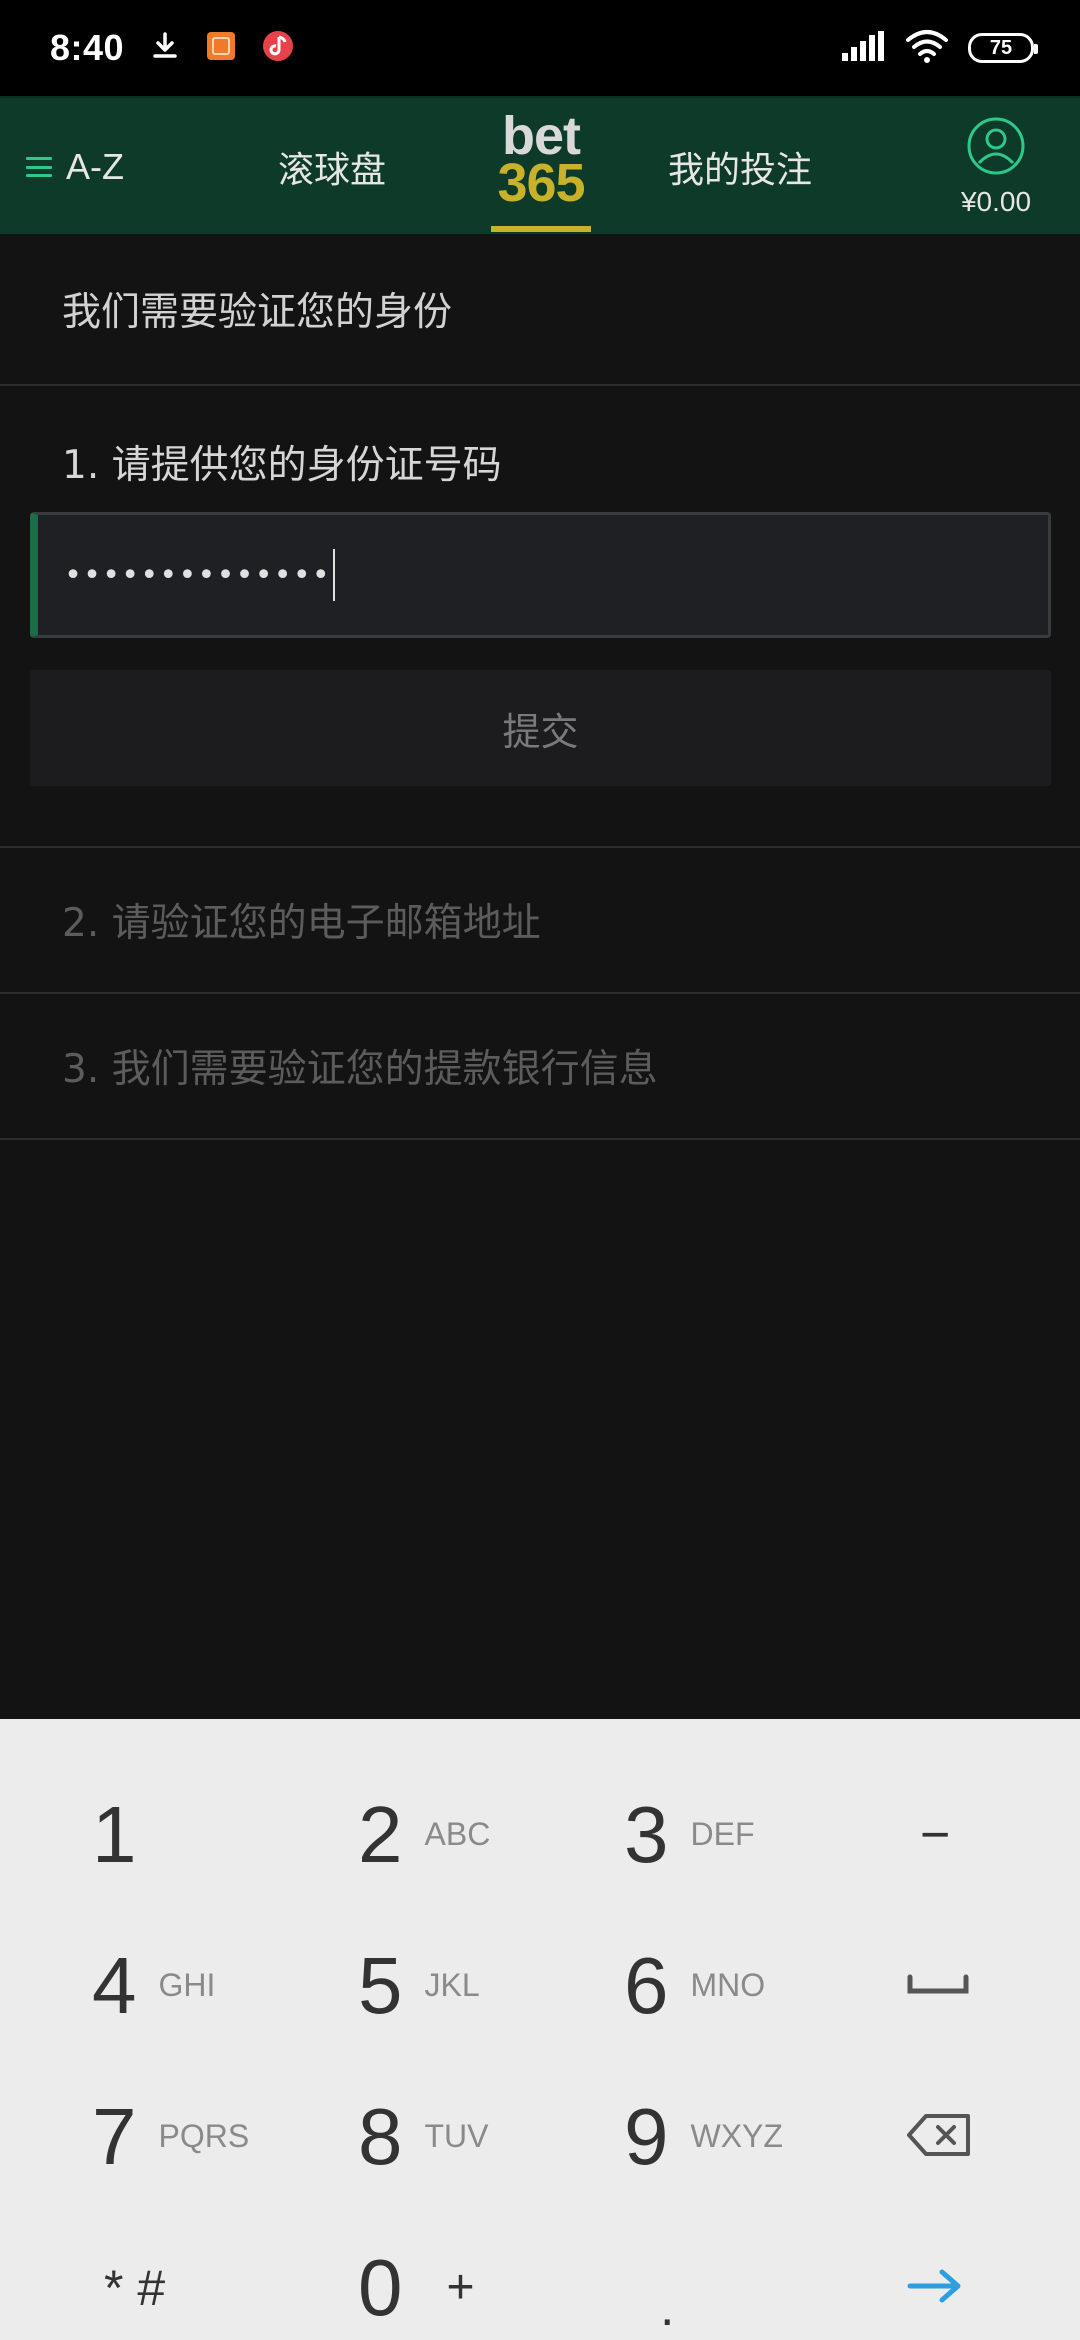 The image size is (1080, 2340). I want to click on key-6-digit: 6, so click(646, 1985).